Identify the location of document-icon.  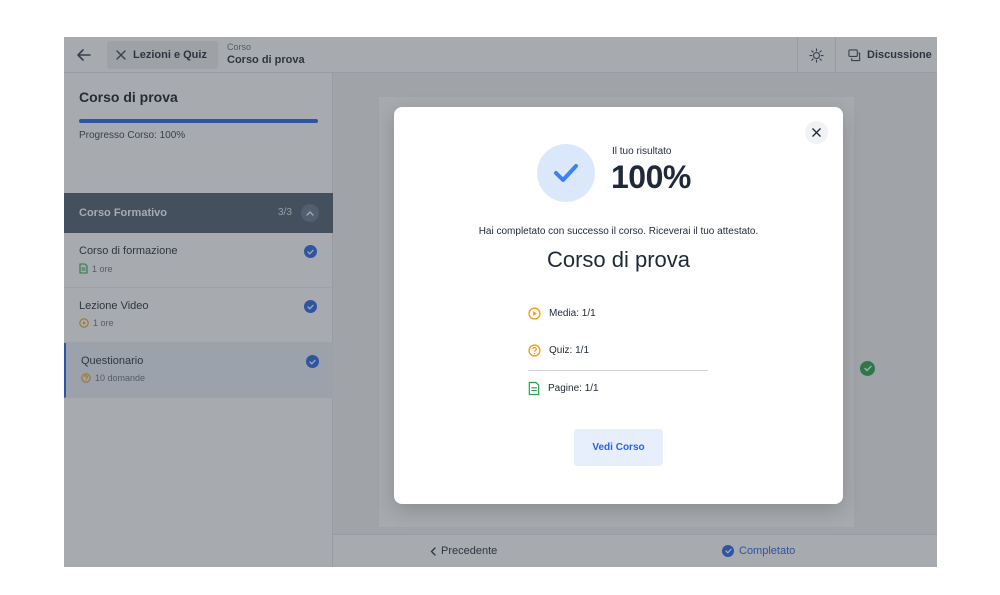
(534, 388).